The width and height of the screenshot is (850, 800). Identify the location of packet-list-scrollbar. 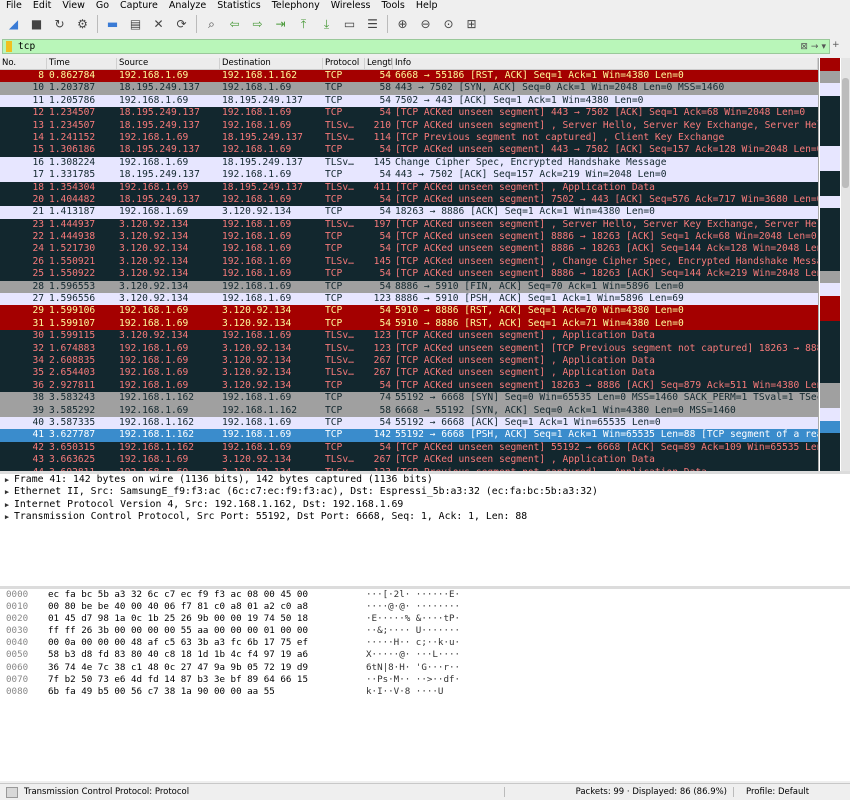
(845, 264).